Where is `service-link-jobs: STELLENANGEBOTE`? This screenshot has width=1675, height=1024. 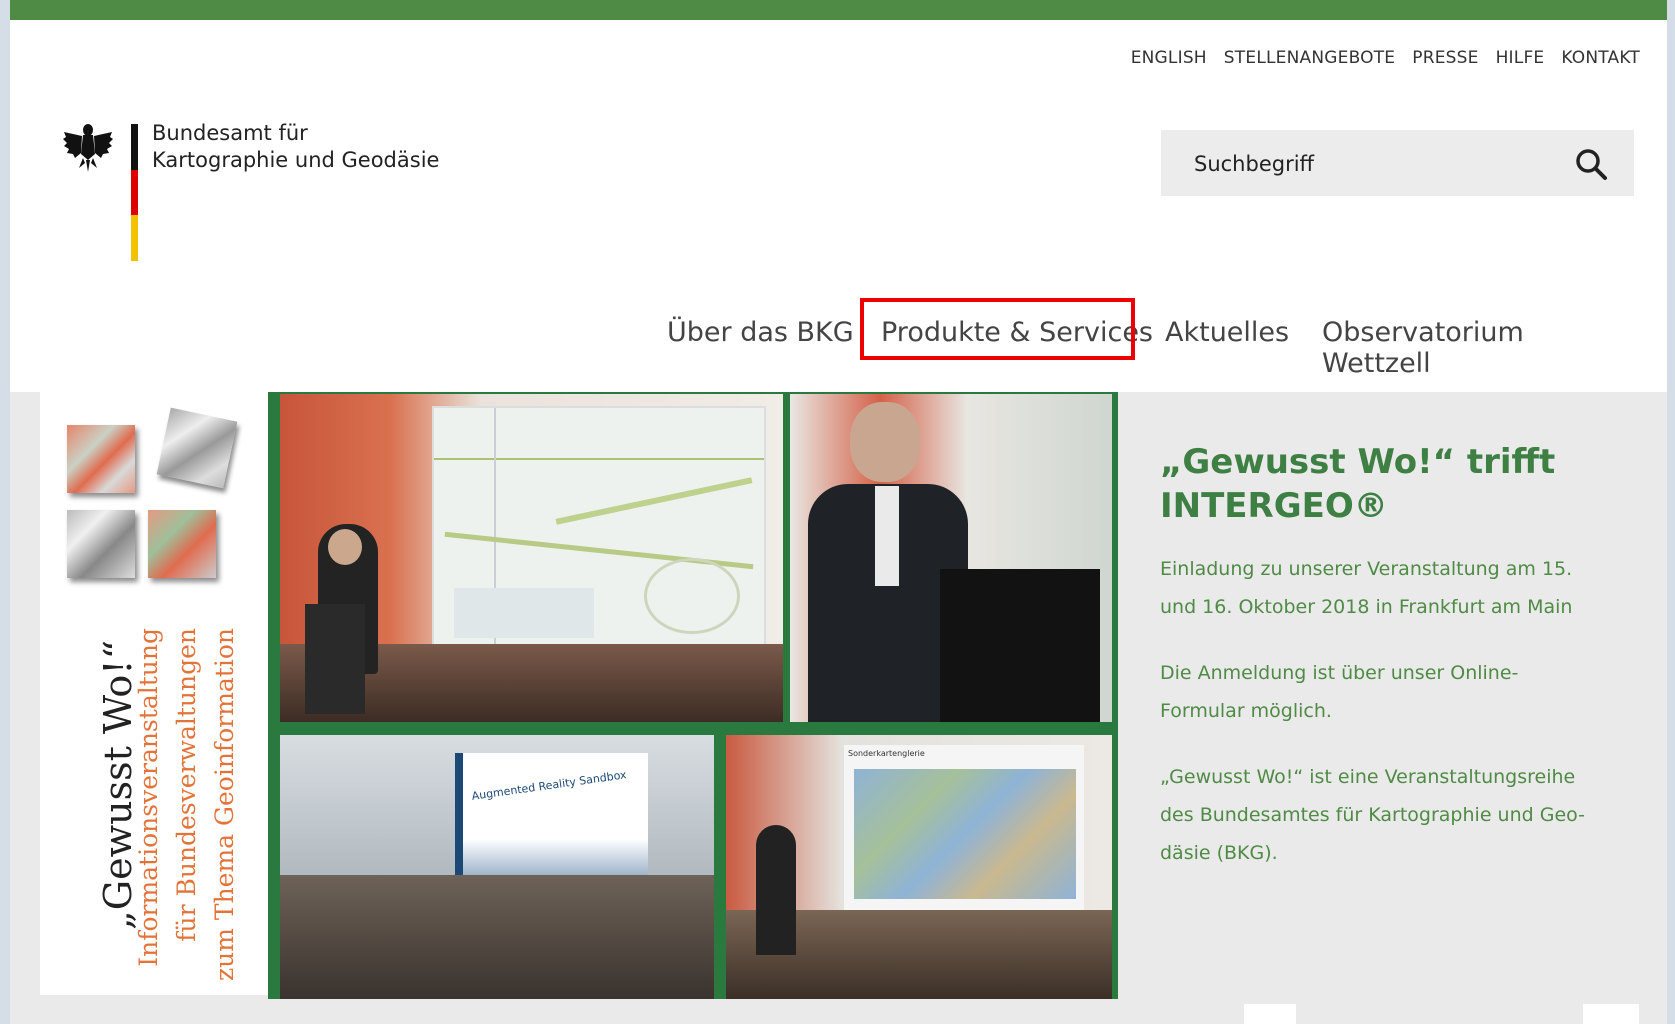 service-link-jobs: STELLENANGEBOTE is located at coordinates (1309, 58).